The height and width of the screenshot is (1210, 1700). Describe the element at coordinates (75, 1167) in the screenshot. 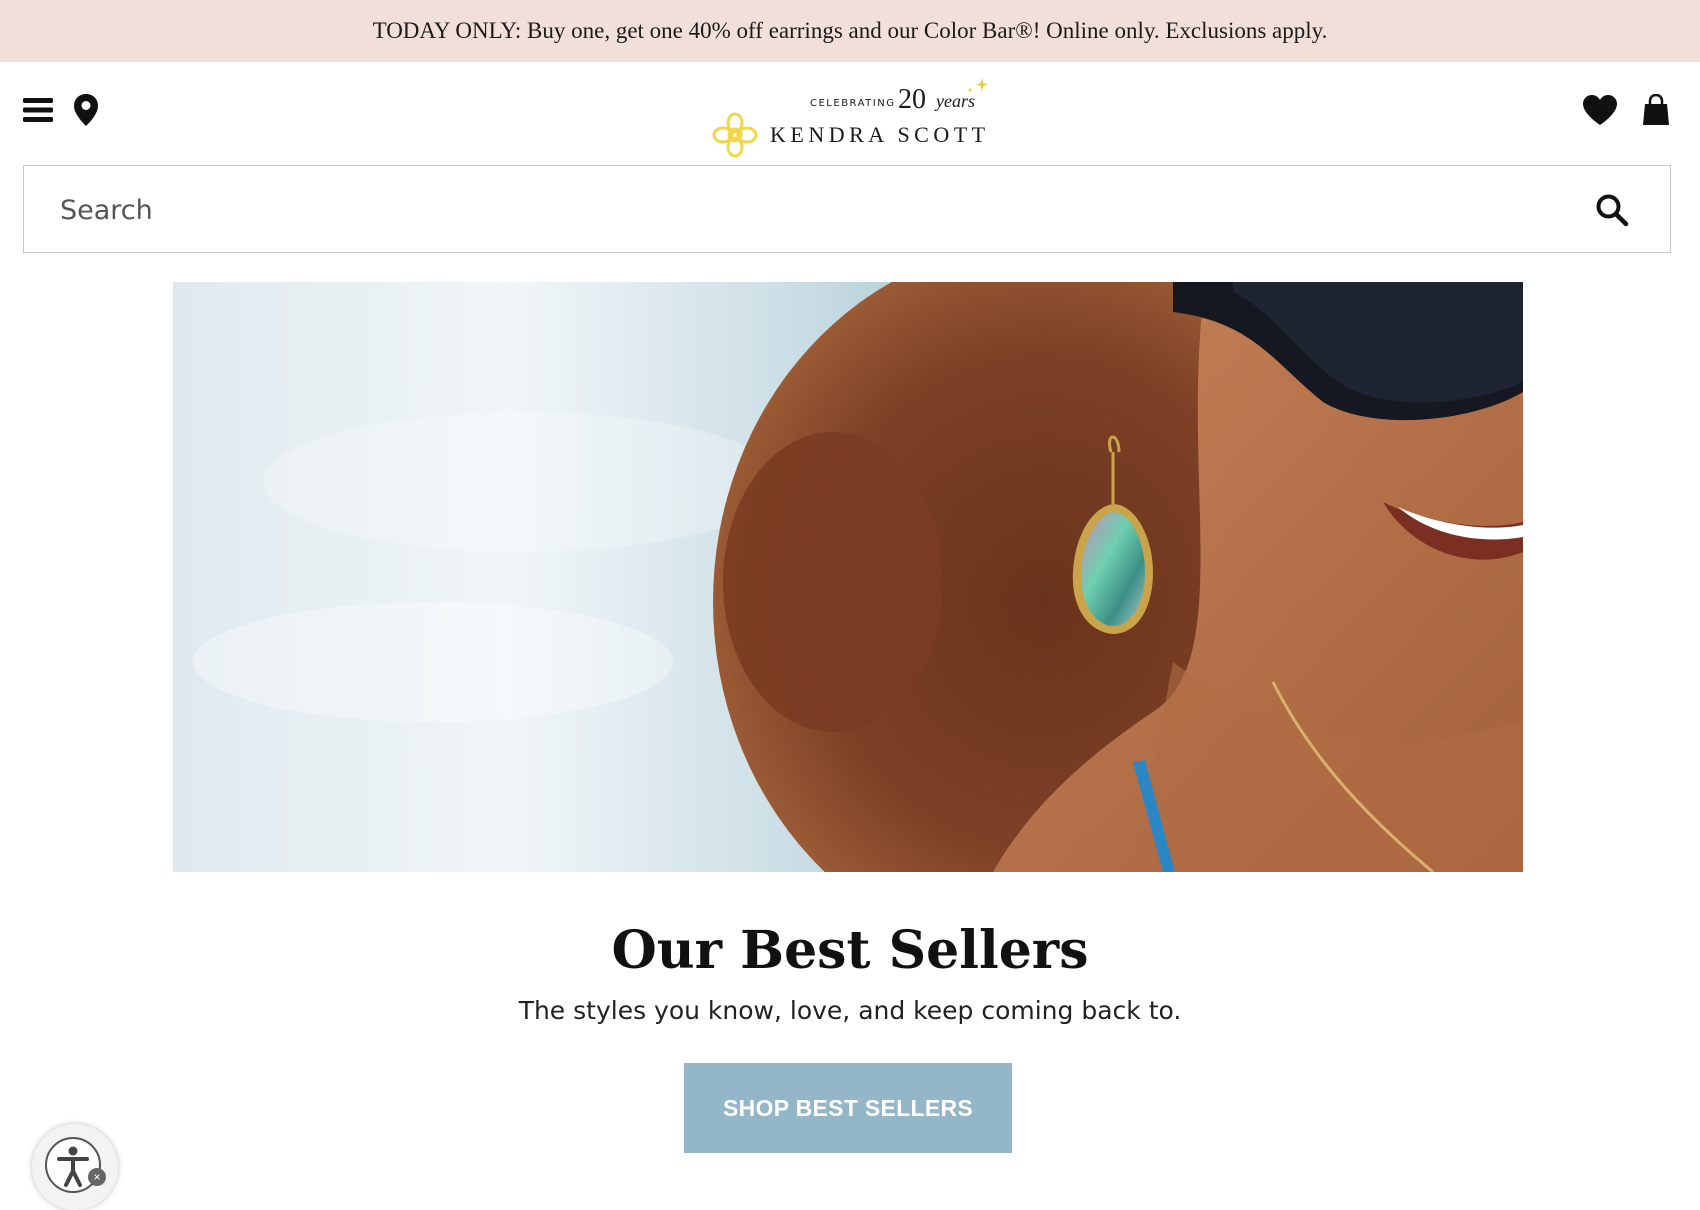

I see `accessibility-widget: ×` at that location.